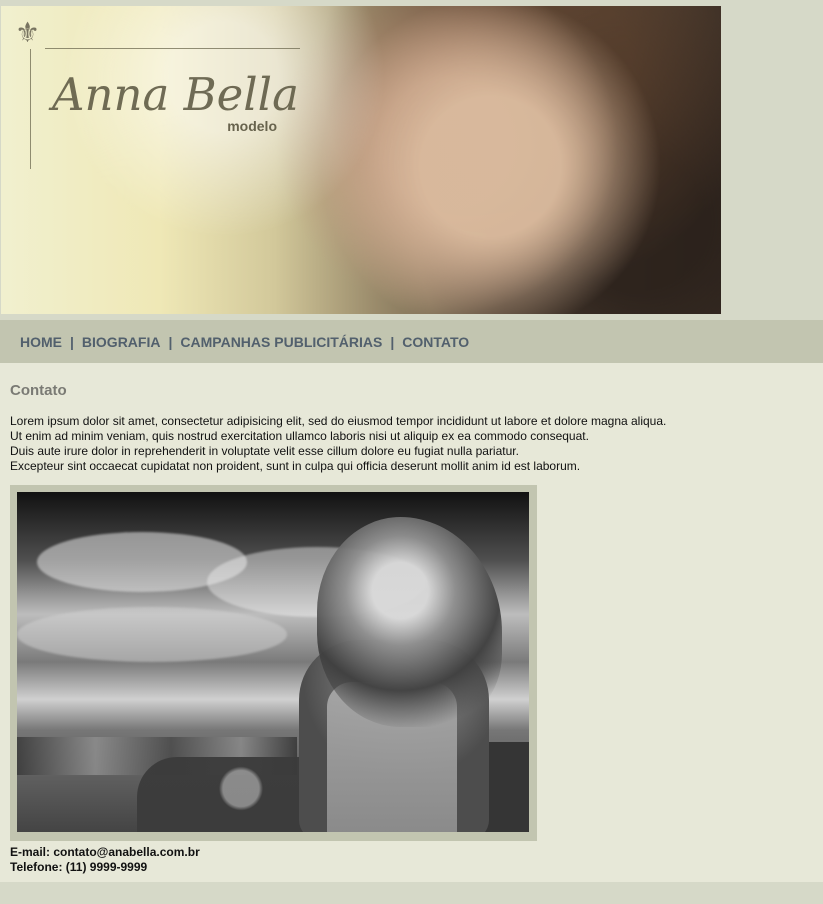 This screenshot has width=823, height=904. I want to click on figure-hair-shape, so click(409, 622).